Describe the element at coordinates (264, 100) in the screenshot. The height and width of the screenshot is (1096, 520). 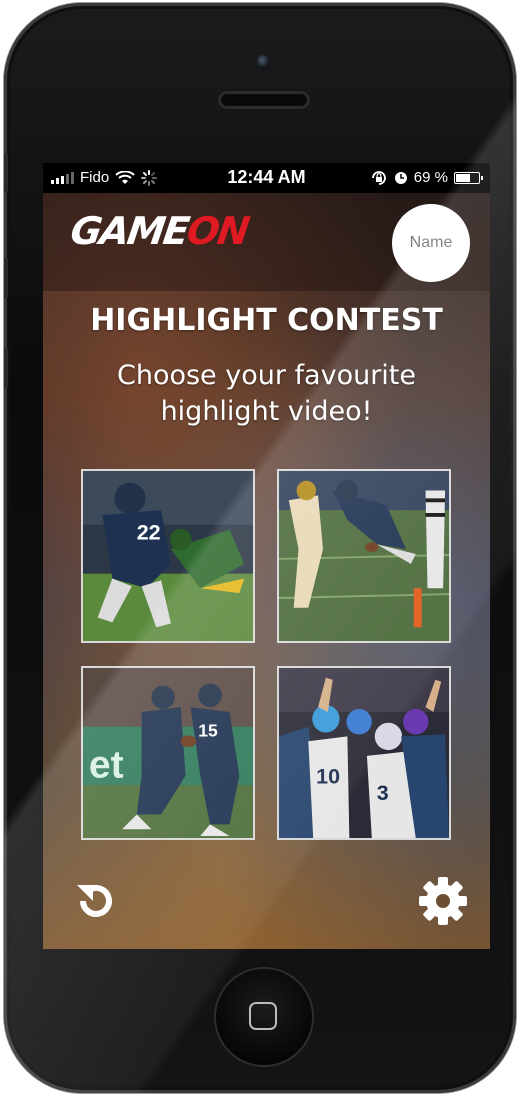
I see `earpiece-speaker` at that location.